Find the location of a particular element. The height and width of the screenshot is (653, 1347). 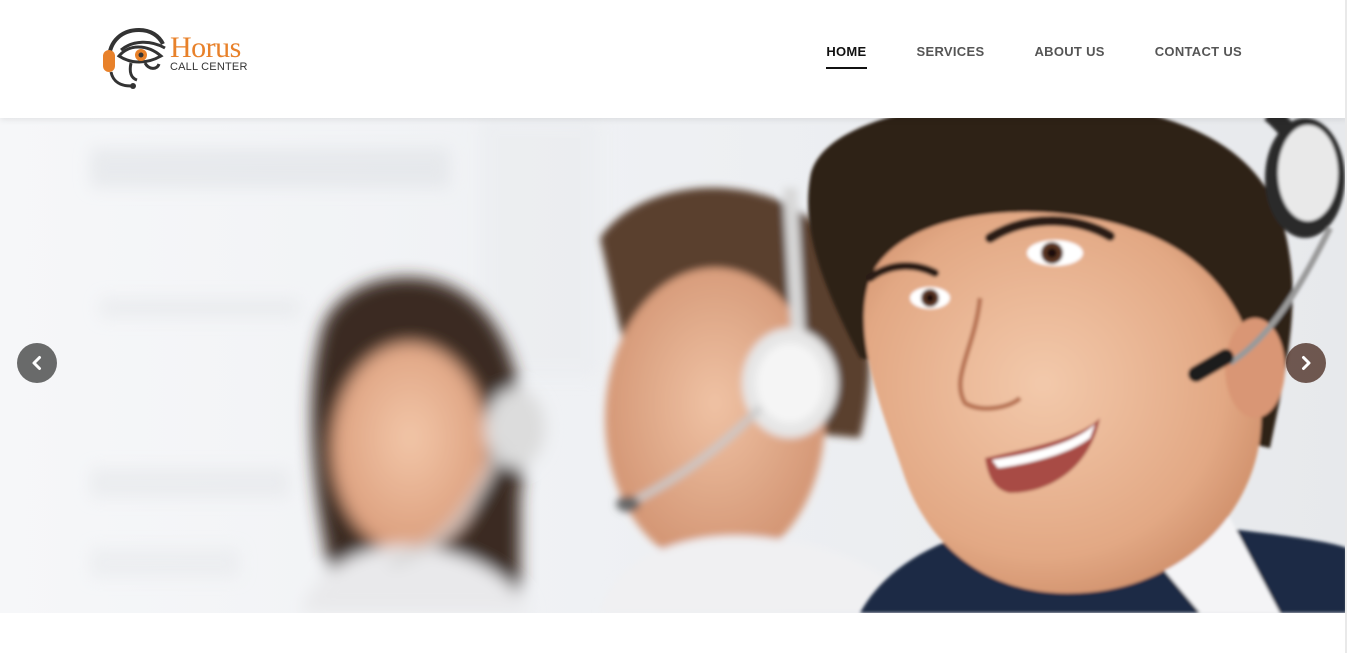

nav-home: HOME is located at coordinates (846, 56).